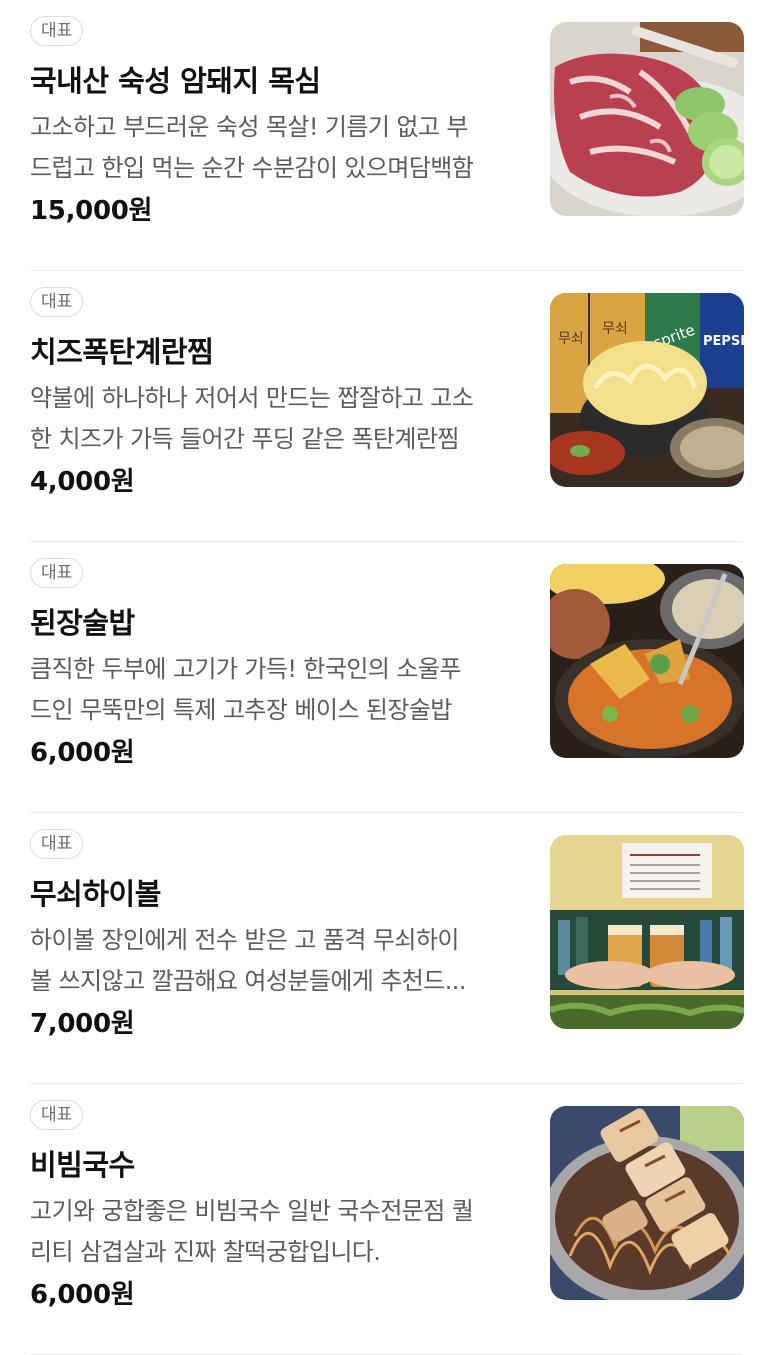 The image size is (773, 1355). What do you see at coordinates (175, 81) in the screenshot?
I see `menu-name: 국내산 숙성 암돼지 목심` at bounding box center [175, 81].